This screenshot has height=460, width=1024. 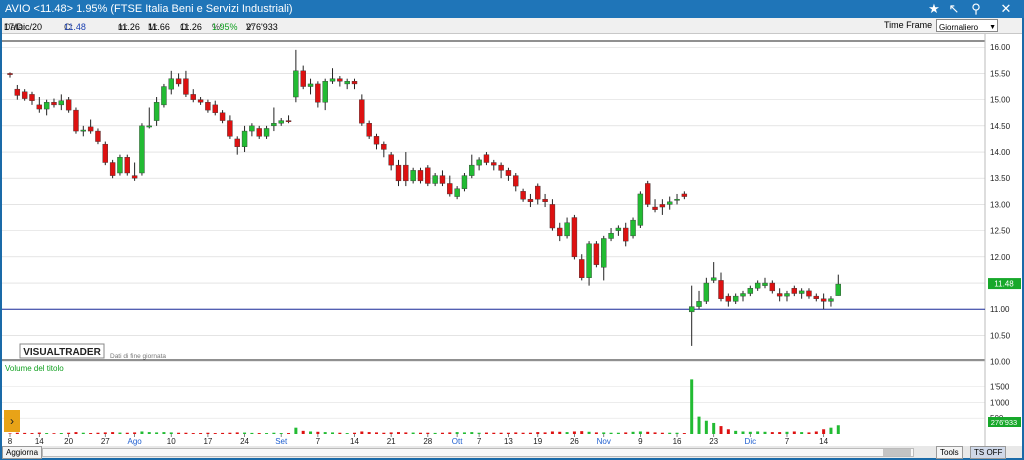 What do you see at coordinates (959, 27) in the screenshot?
I see `timeframe-value: Giornaliero` at bounding box center [959, 27].